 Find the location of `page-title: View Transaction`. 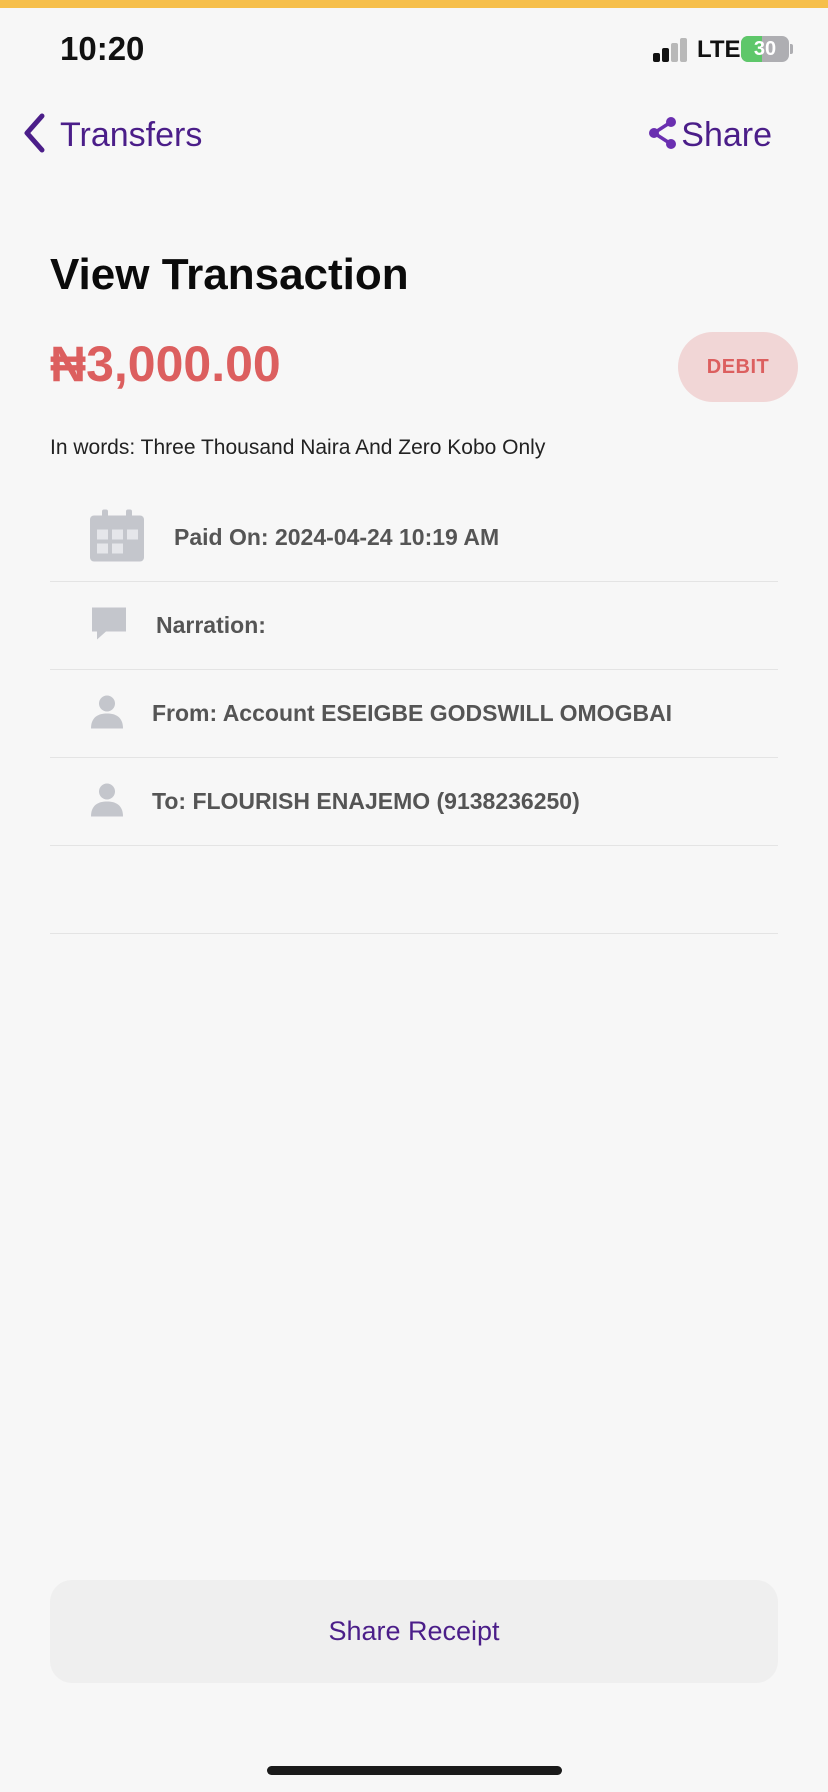

page-title: View Transaction is located at coordinates (229, 274).